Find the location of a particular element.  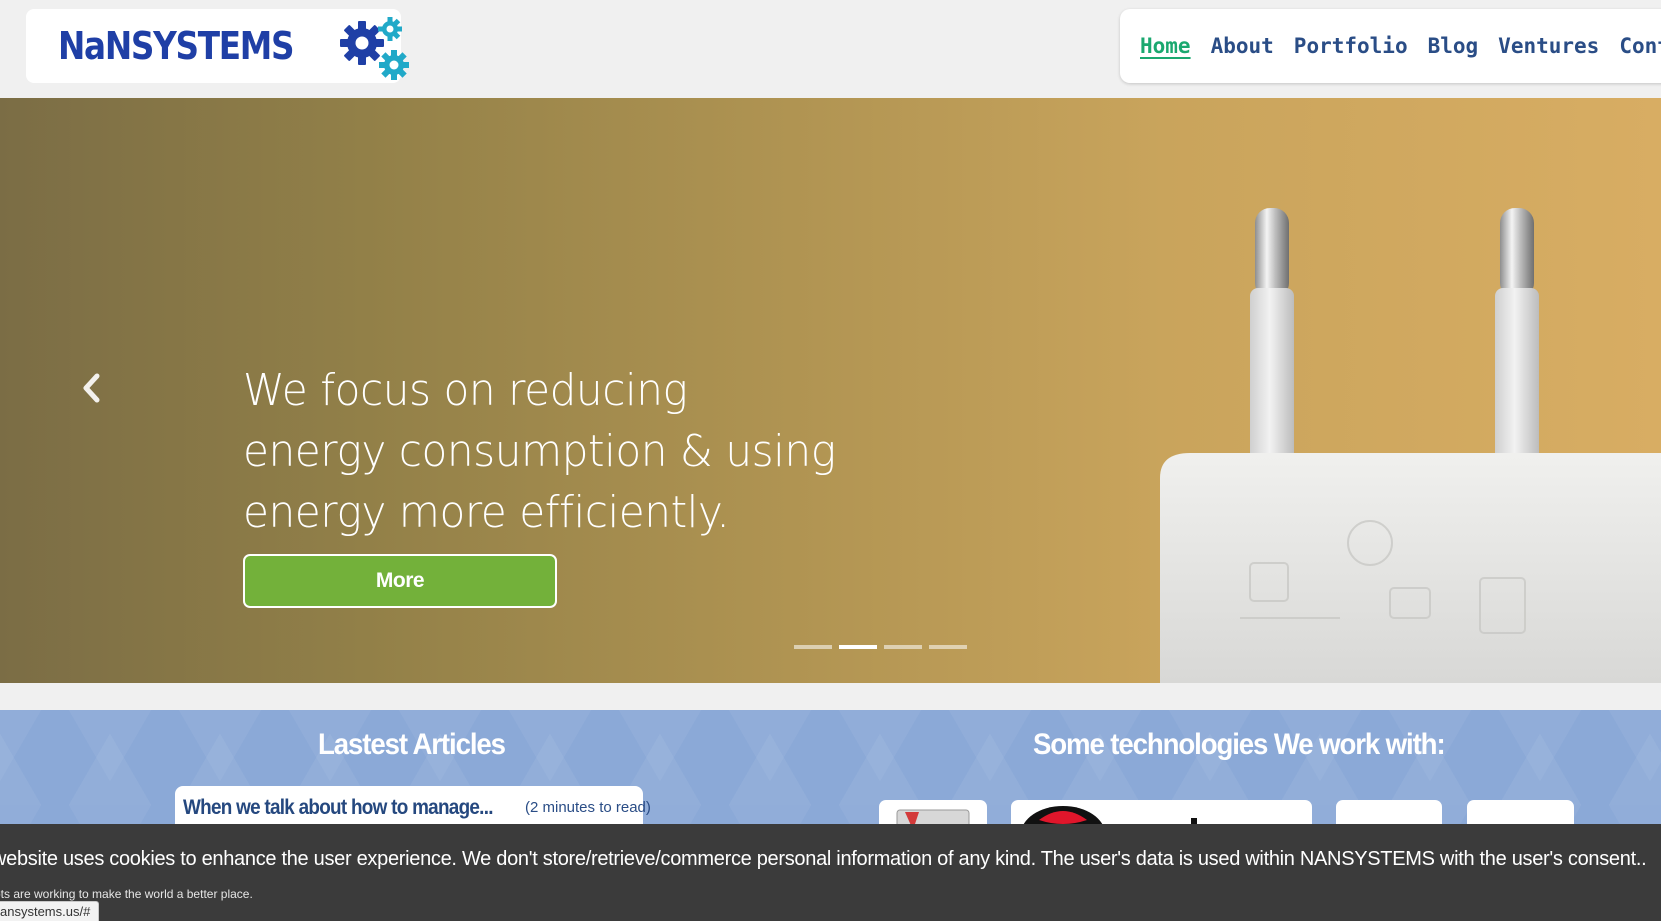

articles-heading: Lastest Articles is located at coordinates (412, 744).